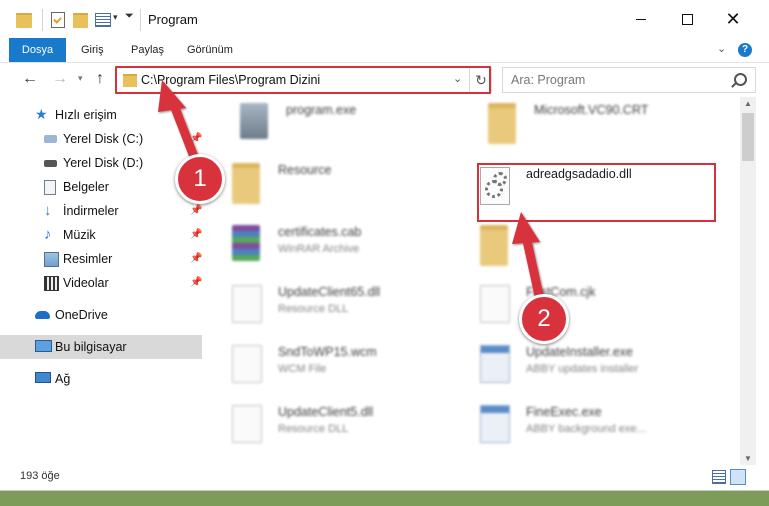  Describe the element at coordinates (101, 211) in the screenshot. I see `sidebar-item-downloads: ↓ İndirmeler 📌` at that location.